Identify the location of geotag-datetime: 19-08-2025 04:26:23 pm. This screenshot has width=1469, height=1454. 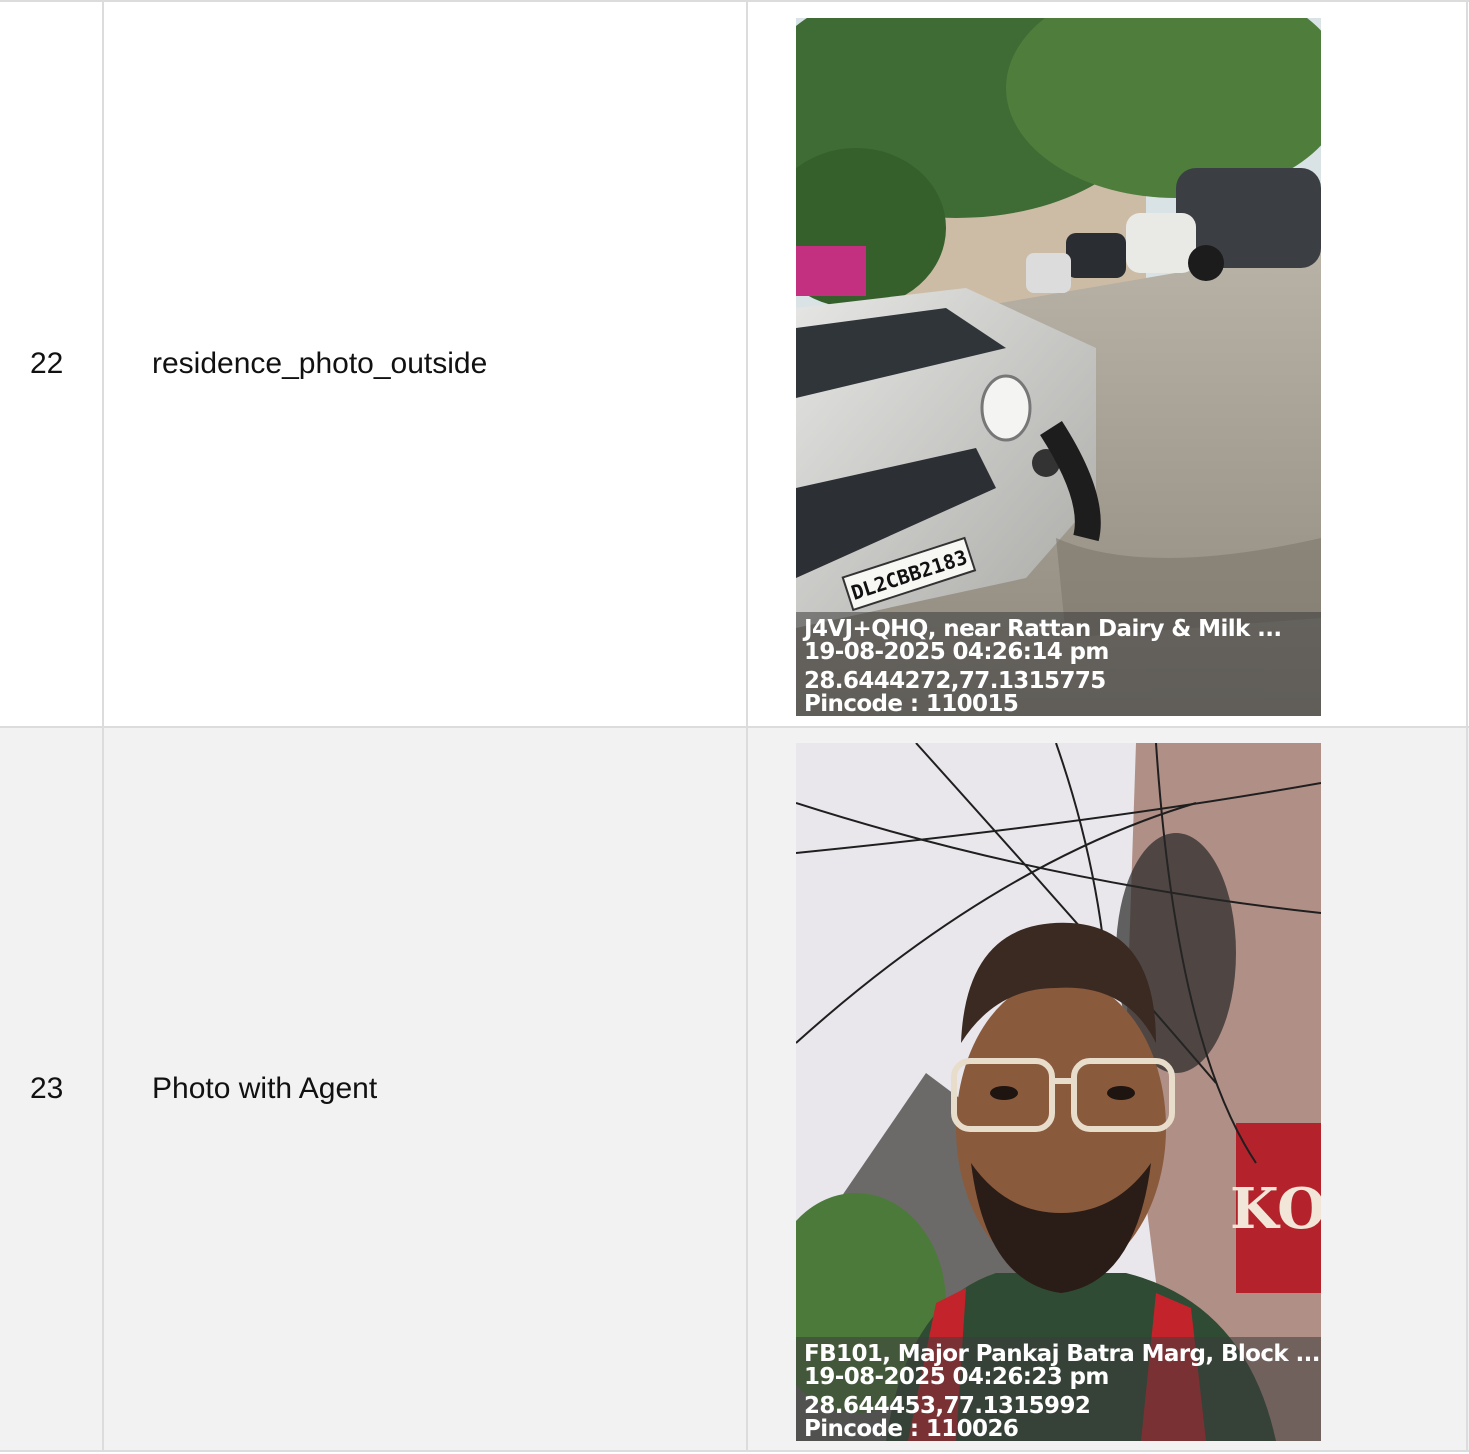
(956, 1377).